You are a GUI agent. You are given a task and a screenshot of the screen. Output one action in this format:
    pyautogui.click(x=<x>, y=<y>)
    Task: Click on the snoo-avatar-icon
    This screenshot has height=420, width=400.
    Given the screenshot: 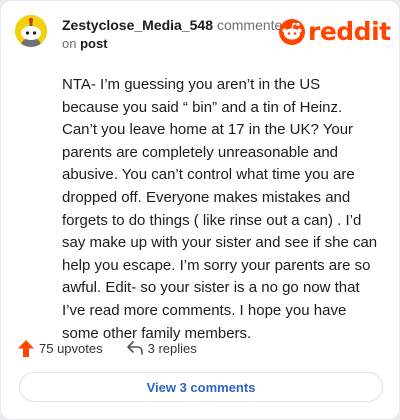 What is the action you would take?
    pyautogui.click(x=31, y=31)
    